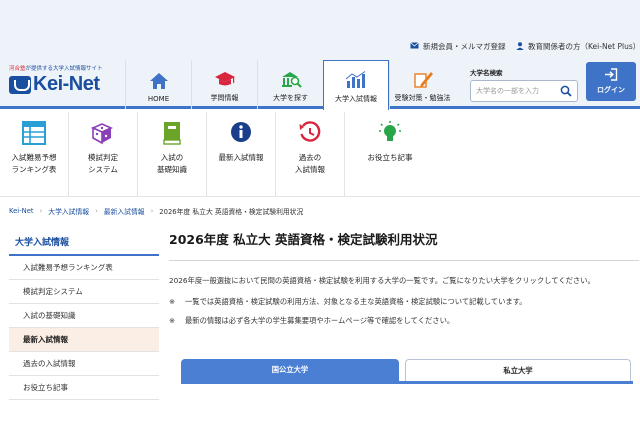 The height and width of the screenshot is (426, 640). Describe the element at coordinates (422, 98) in the screenshot. I see `nav-label: 受験対策・勉強法` at that location.